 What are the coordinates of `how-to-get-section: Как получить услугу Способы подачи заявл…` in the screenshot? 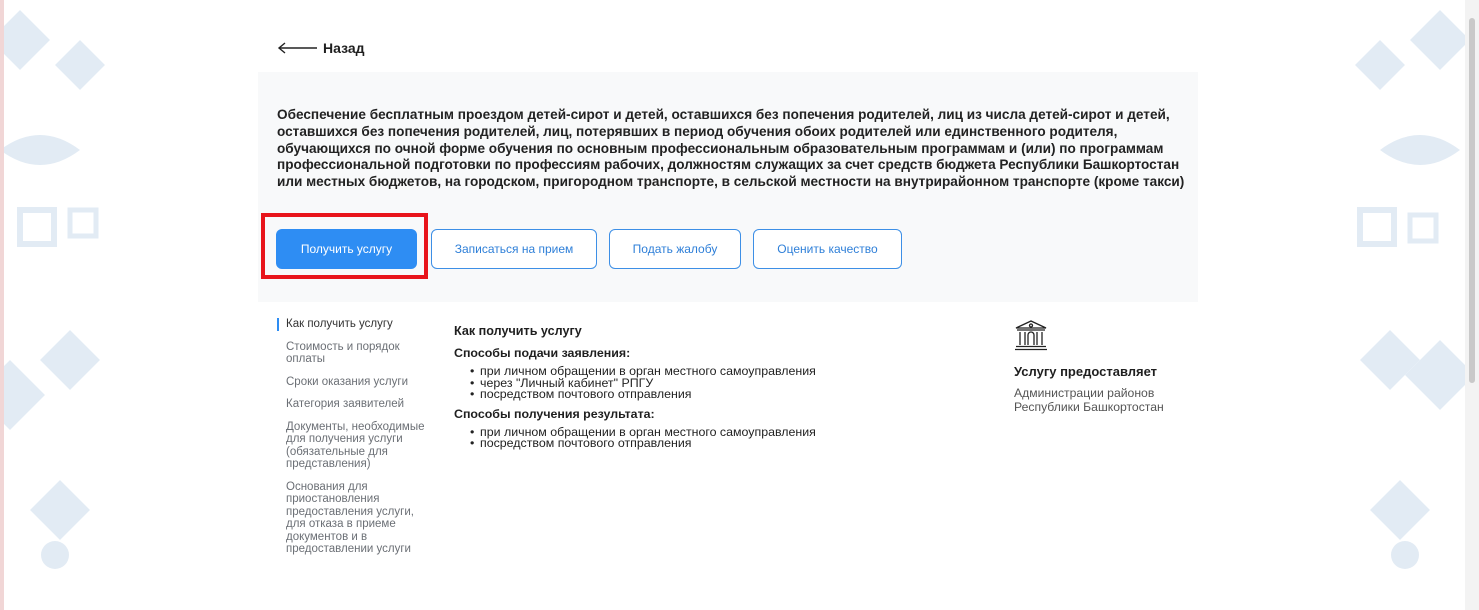 It's located at (714, 390).